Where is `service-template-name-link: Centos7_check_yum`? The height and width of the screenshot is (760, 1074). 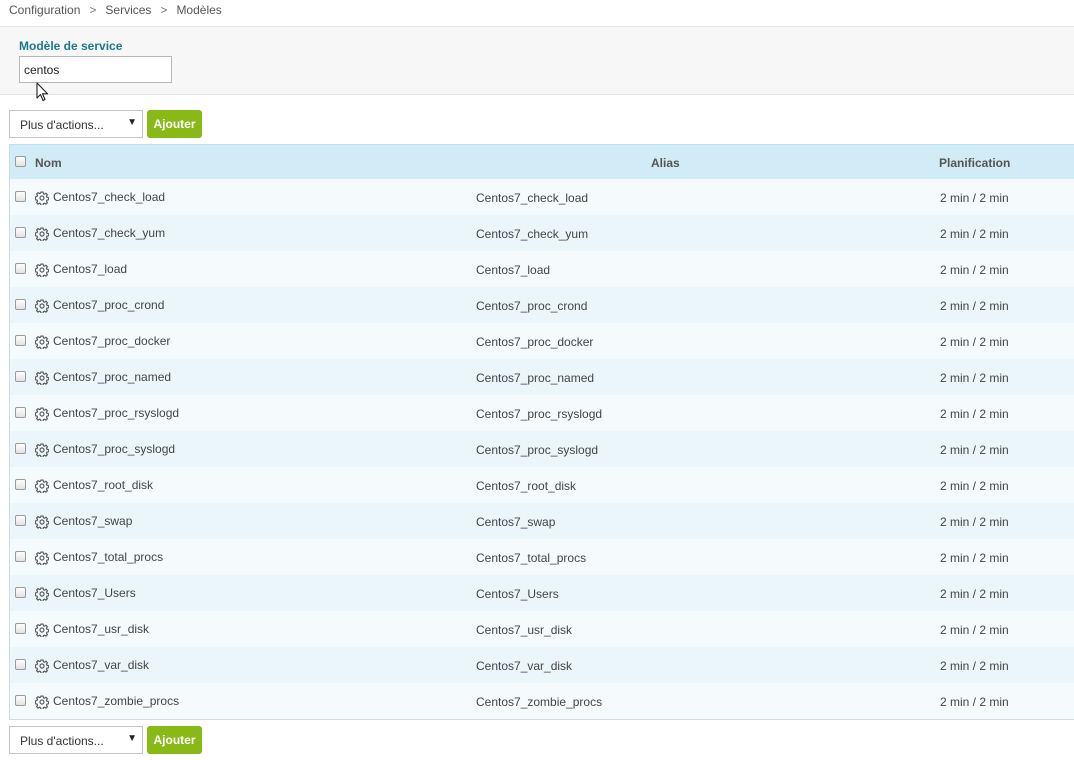
service-template-name-link: Centos7_check_yum is located at coordinates (109, 233).